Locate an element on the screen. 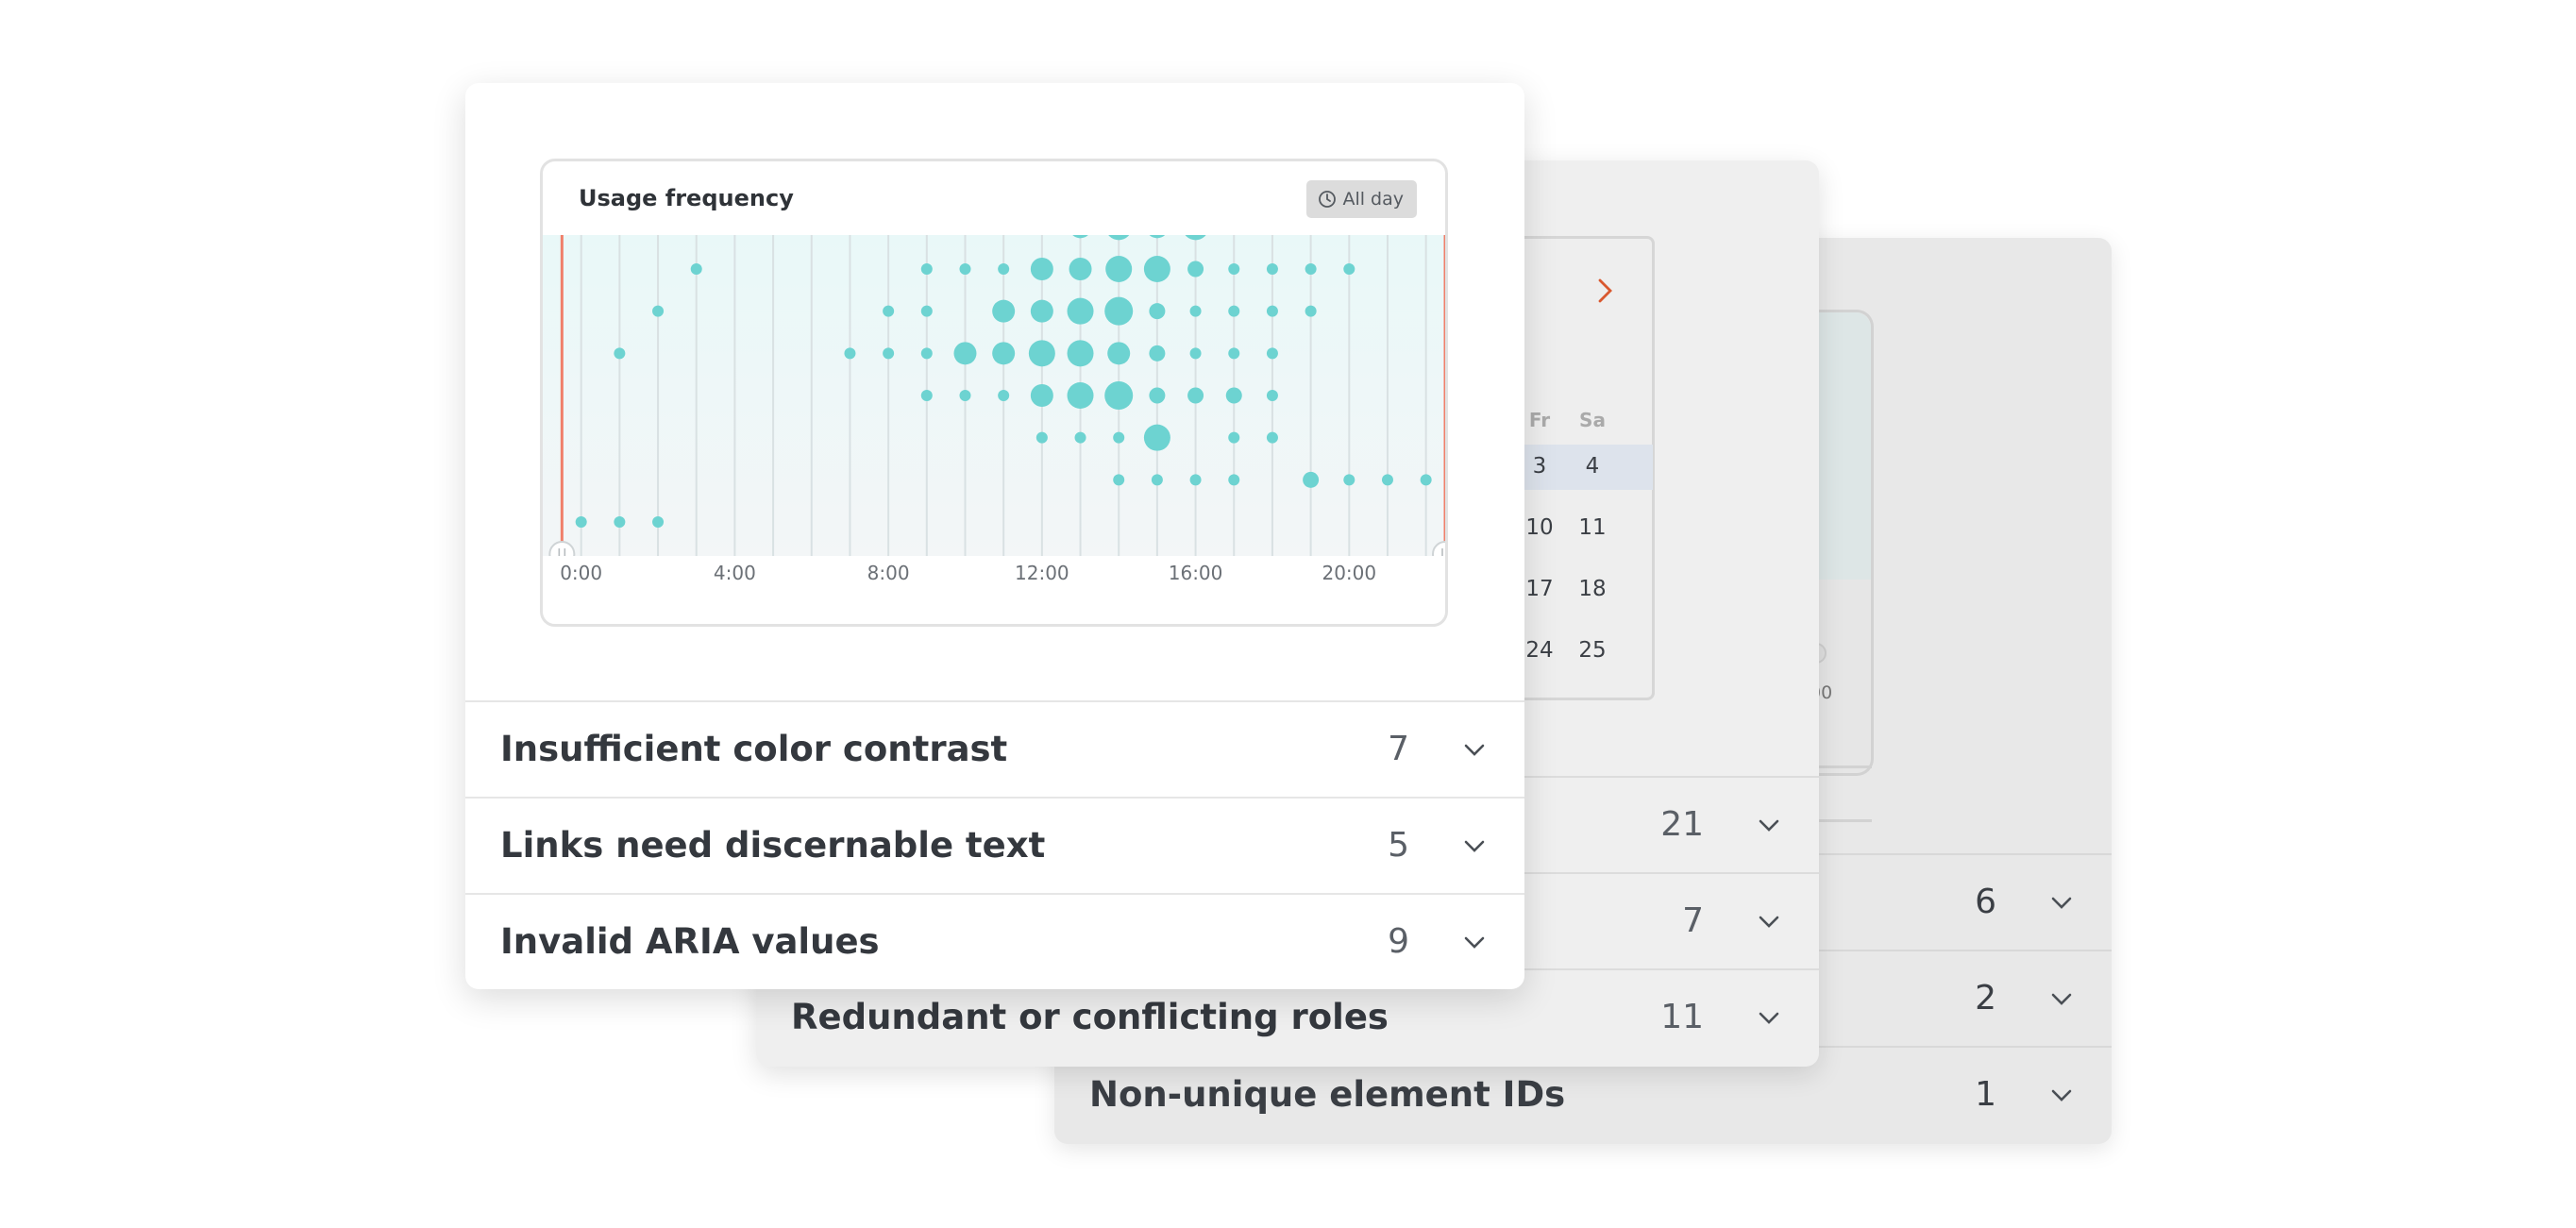  issue-row: Links need discernable text 5 is located at coordinates (995, 845).